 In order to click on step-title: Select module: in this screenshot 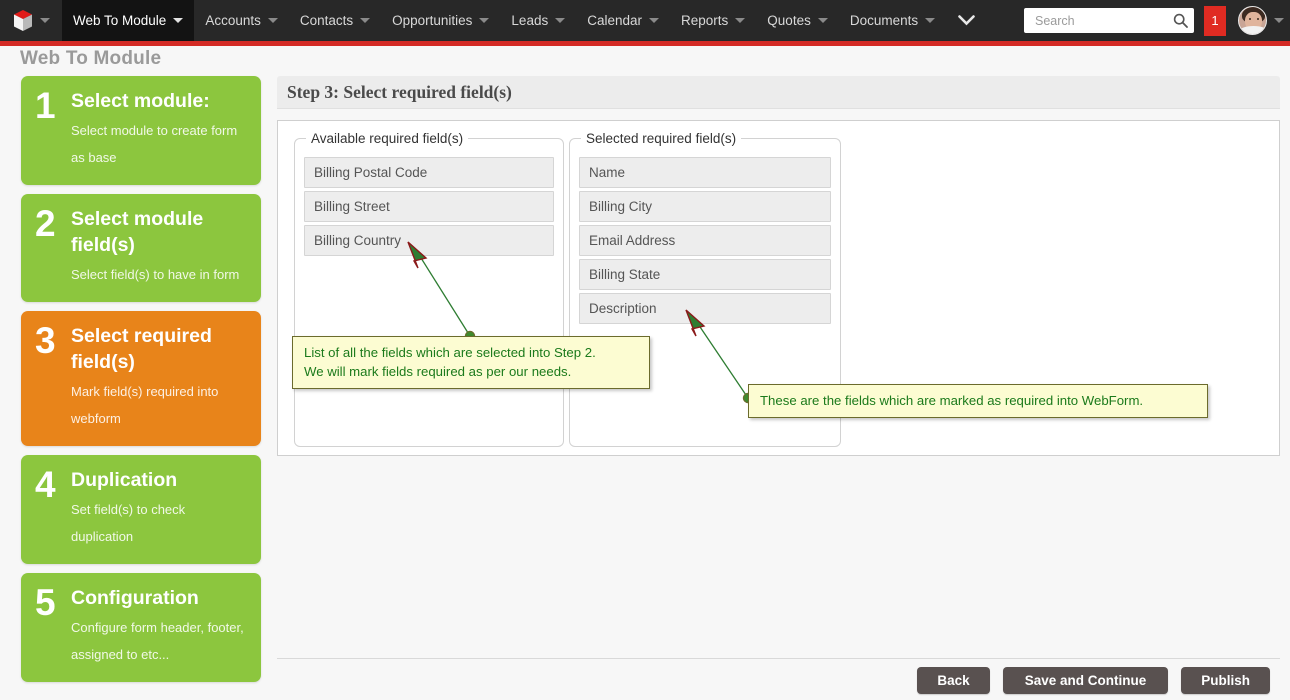, I will do `click(140, 101)`.